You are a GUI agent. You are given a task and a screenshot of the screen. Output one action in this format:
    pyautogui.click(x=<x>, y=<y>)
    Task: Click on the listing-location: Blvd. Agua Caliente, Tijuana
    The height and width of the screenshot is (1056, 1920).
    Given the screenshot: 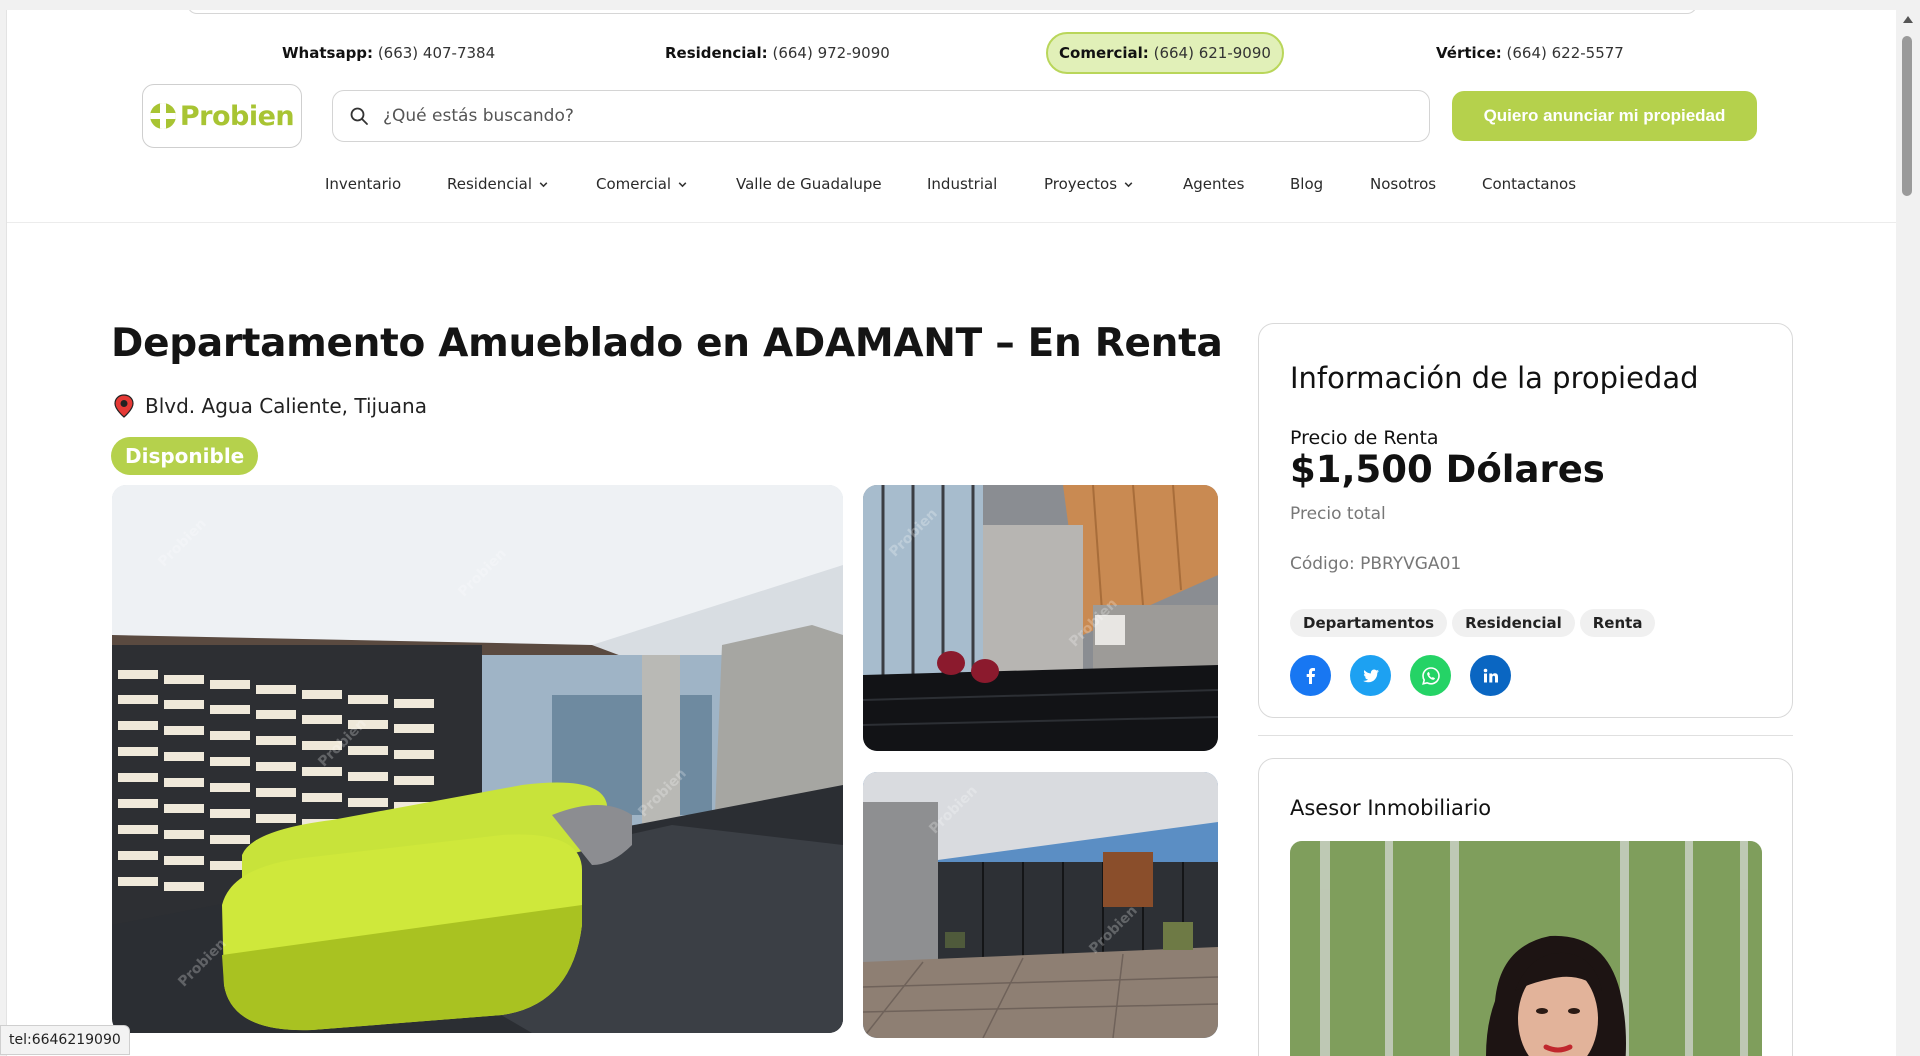 What is the action you would take?
    pyautogui.click(x=270, y=406)
    